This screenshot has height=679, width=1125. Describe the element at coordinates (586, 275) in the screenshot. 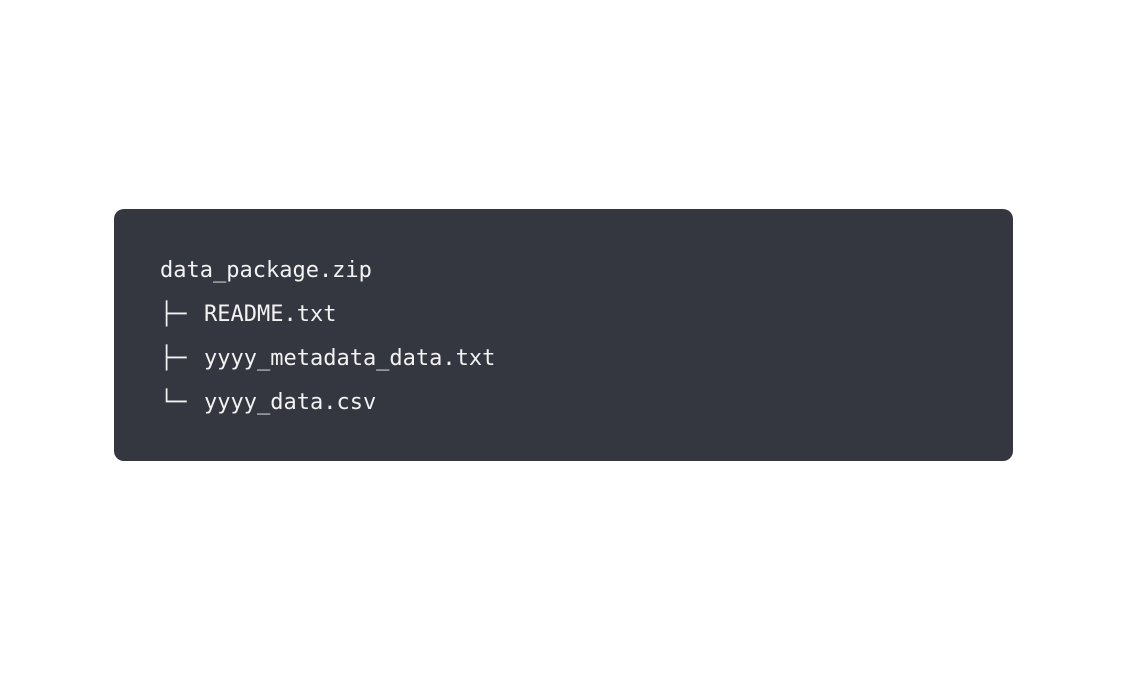

I see `tree-root: data_package.zip` at that location.